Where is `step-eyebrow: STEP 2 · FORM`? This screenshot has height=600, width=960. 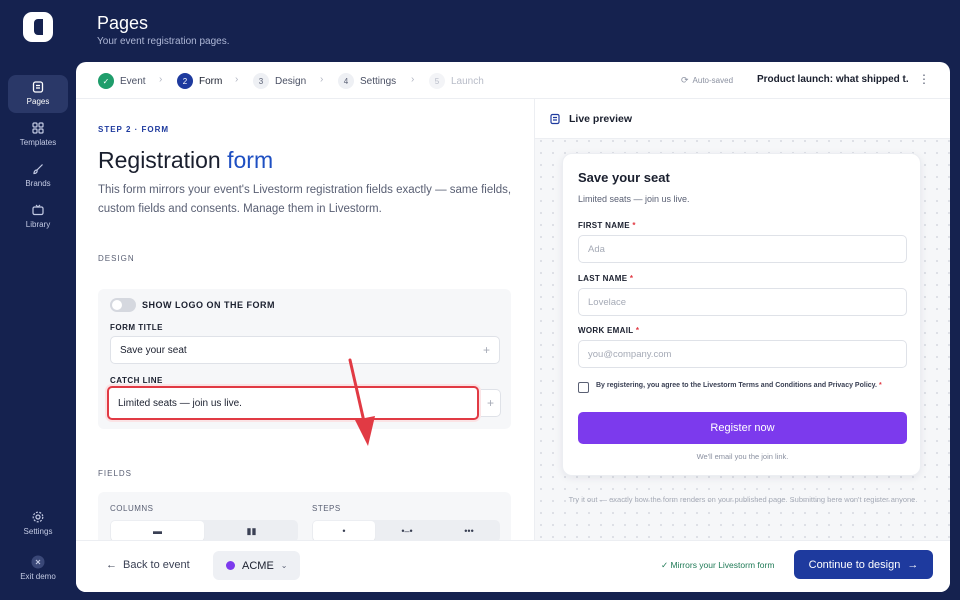
step-eyebrow: STEP 2 · FORM is located at coordinates (134, 129).